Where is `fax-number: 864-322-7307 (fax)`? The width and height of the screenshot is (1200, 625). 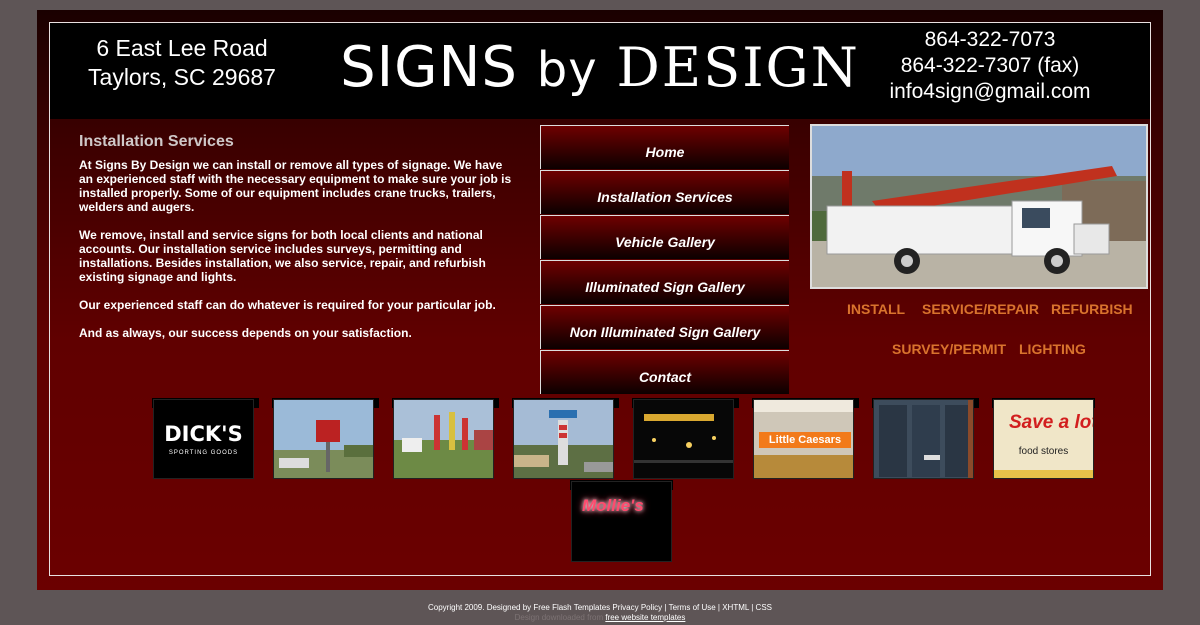
fax-number: 864-322-7307 (fax) is located at coordinates (990, 65).